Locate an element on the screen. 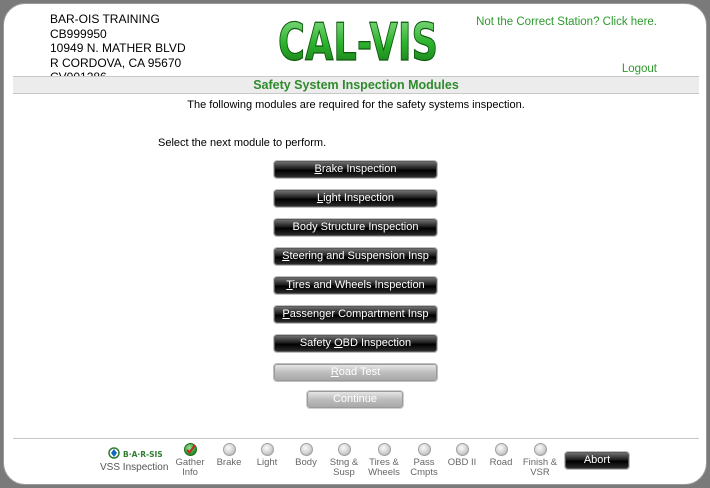  footer-divider is located at coordinates (356, 438).